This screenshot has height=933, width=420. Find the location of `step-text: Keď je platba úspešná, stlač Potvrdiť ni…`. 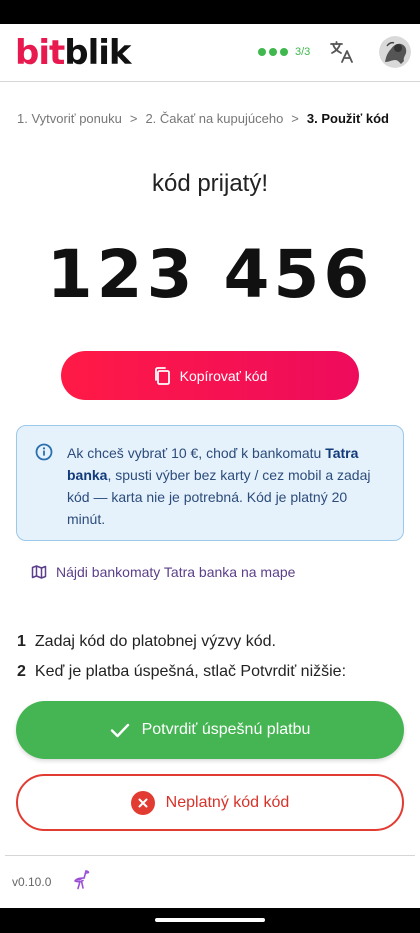

step-text: Keď je platba úspešná, stlač Potvrdiť ni… is located at coordinates (190, 671).